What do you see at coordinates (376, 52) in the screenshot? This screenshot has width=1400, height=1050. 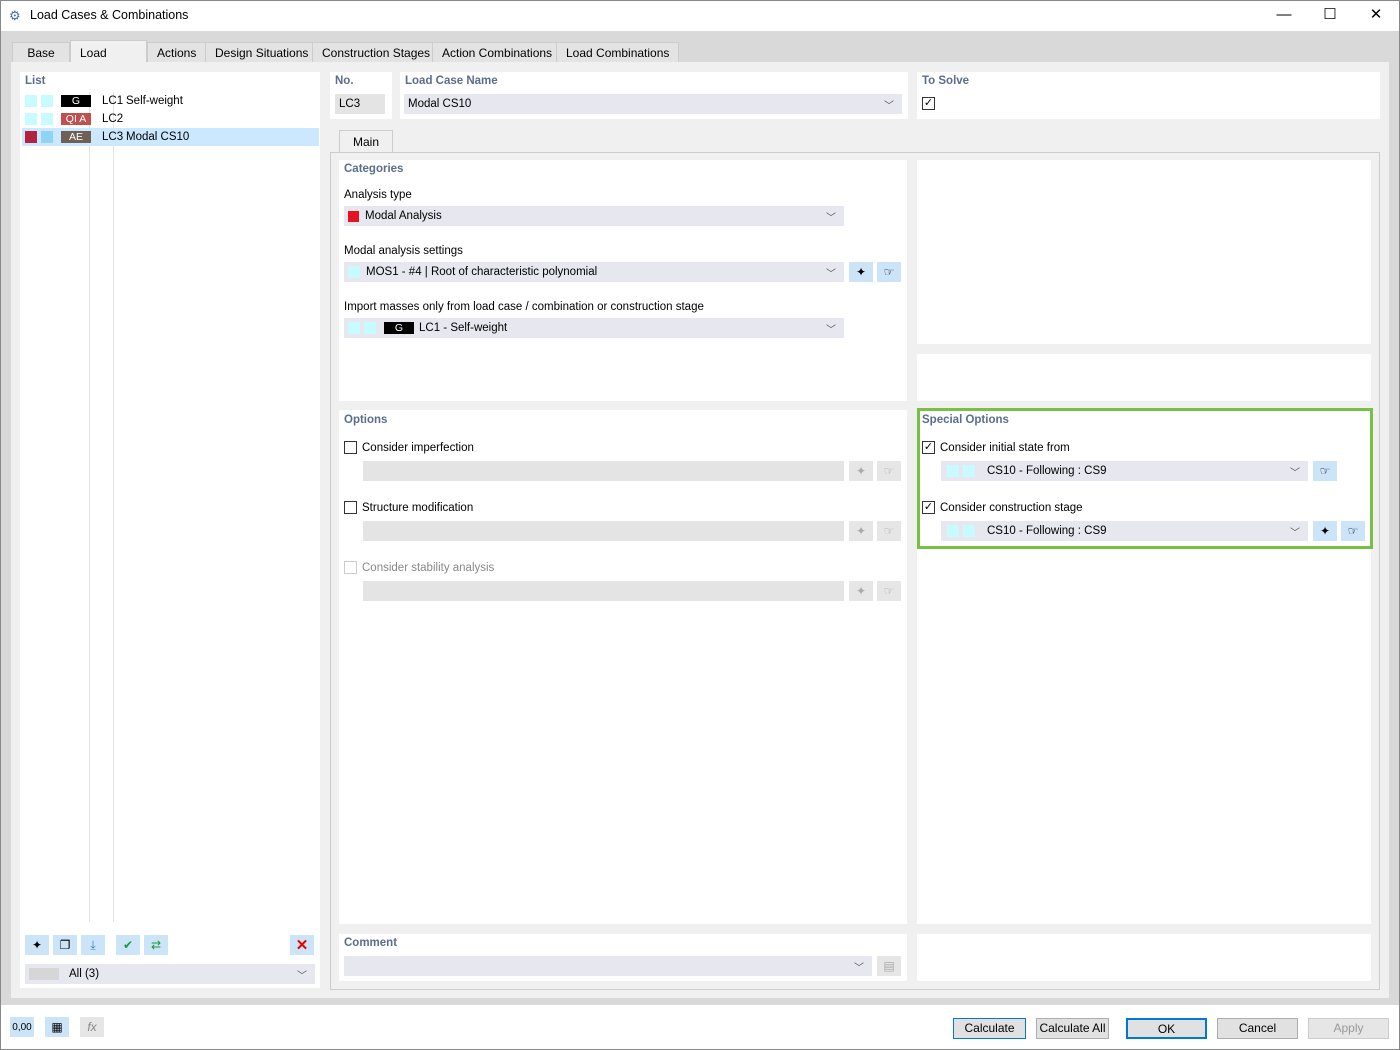 I see `tab-construction-stages: Construction Stages` at bounding box center [376, 52].